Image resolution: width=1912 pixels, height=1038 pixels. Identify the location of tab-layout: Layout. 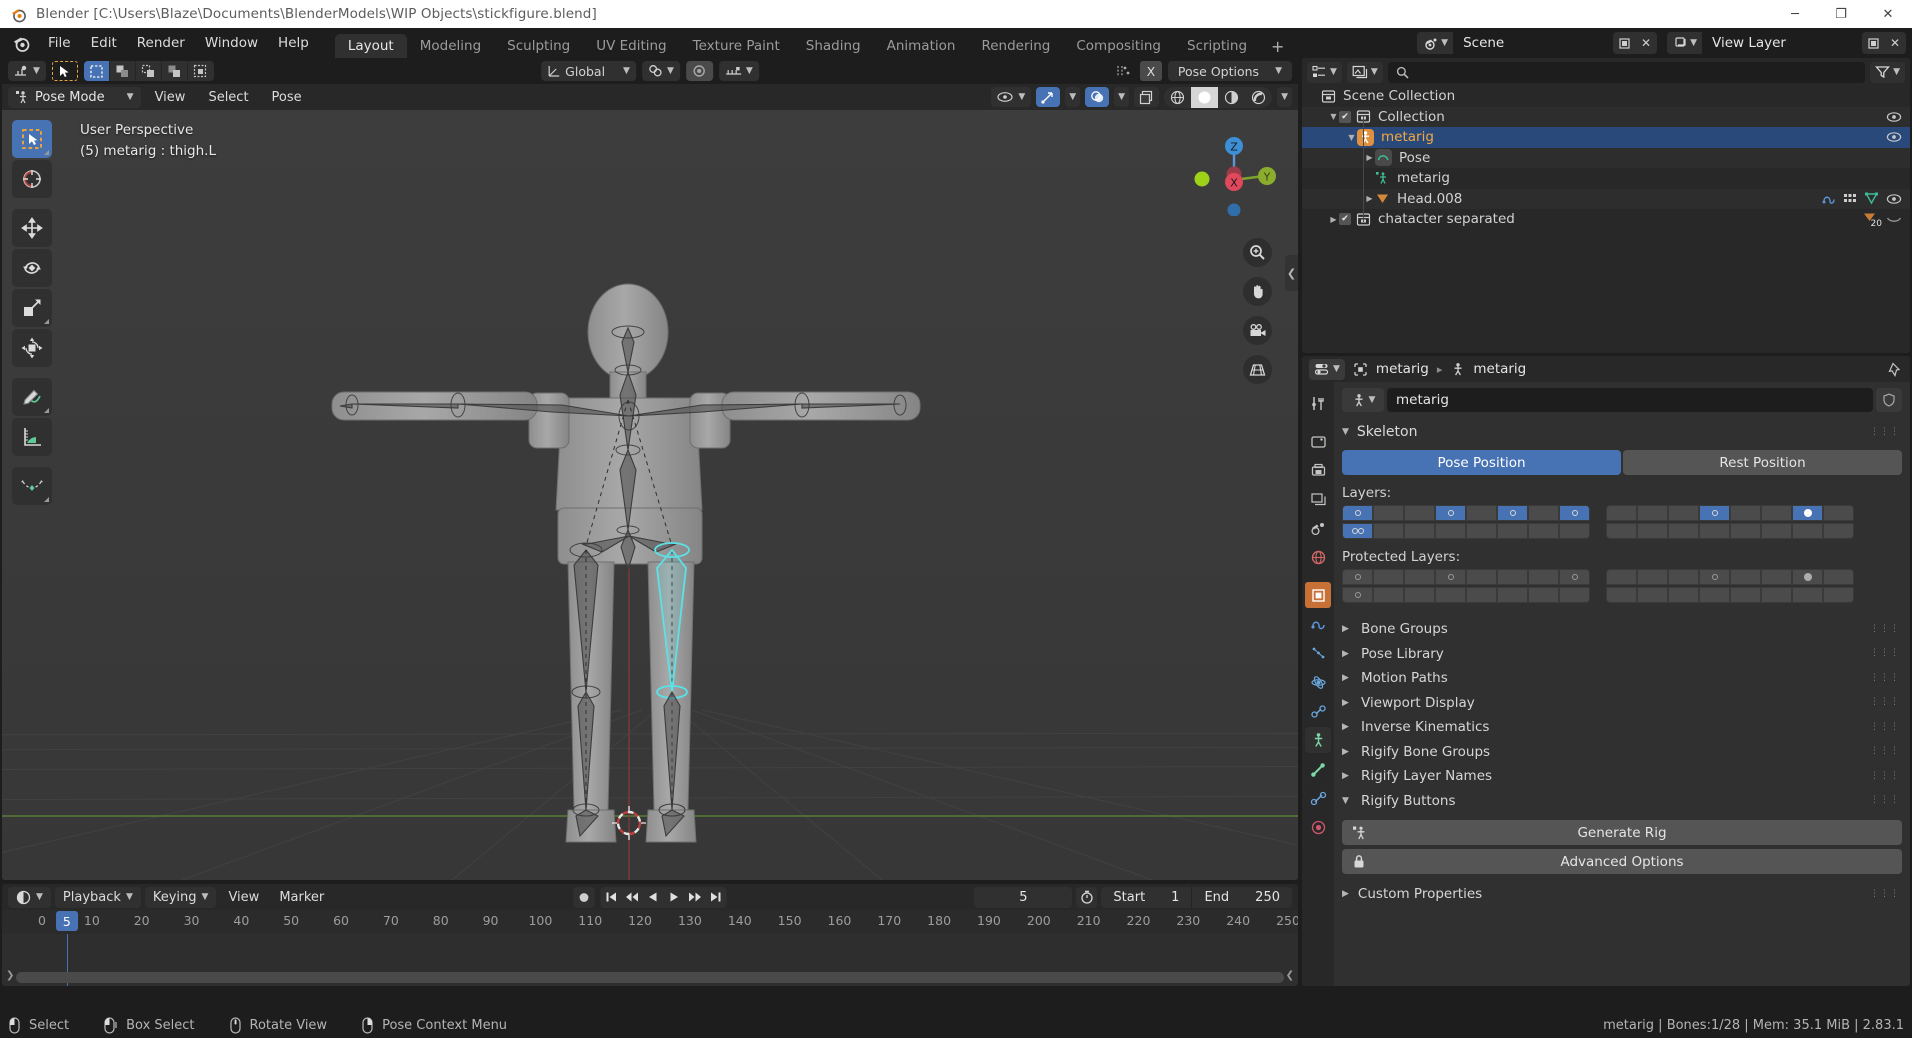
(370, 46).